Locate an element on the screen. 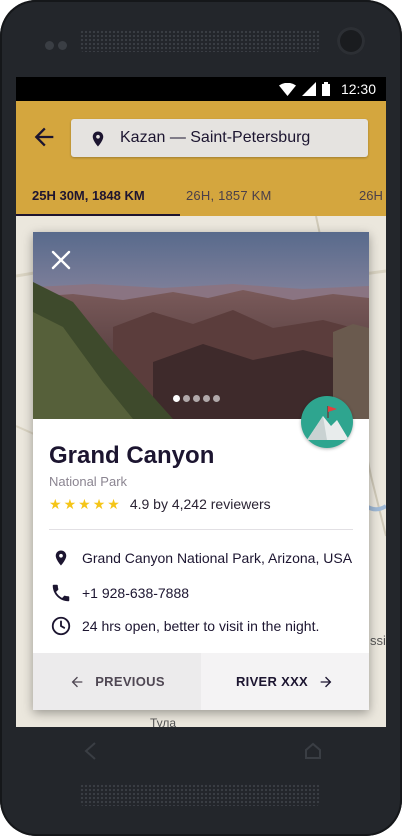 The image size is (402, 836). rating-row: ★ ★ ★ ★ ★ 4.9 by 4,242 reviewers is located at coordinates (160, 504).